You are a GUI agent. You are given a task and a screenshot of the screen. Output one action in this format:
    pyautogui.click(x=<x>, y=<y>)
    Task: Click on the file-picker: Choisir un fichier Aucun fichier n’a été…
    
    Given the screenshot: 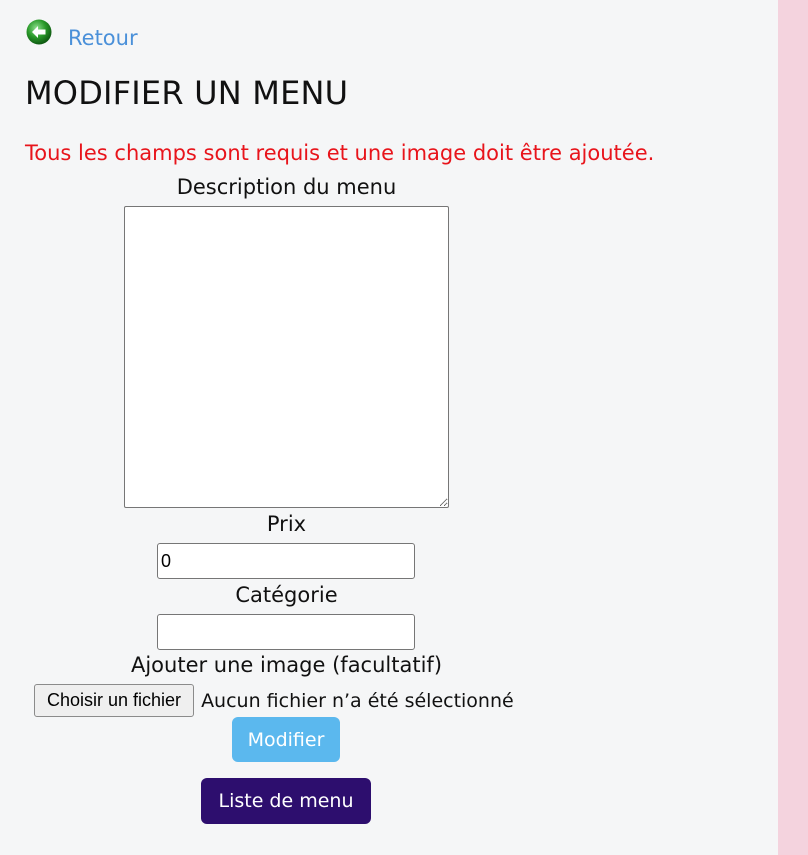 What is the action you would take?
    pyautogui.click(x=274, y=700)
    